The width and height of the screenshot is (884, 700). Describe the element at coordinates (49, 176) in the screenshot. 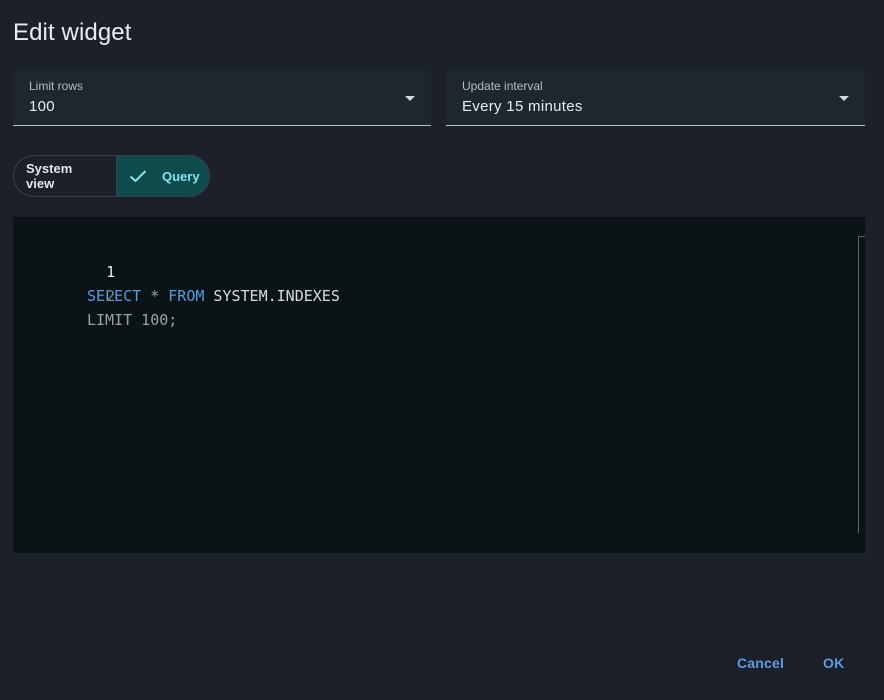

I see `system-view-toggle-label: System view` at that location.